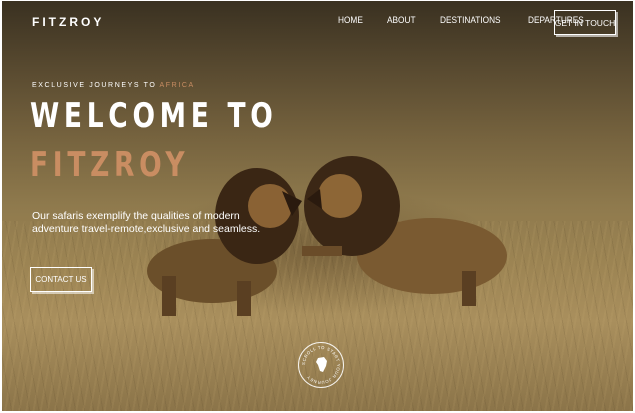  I want to click on africa-map-icon, so click(321, 364).